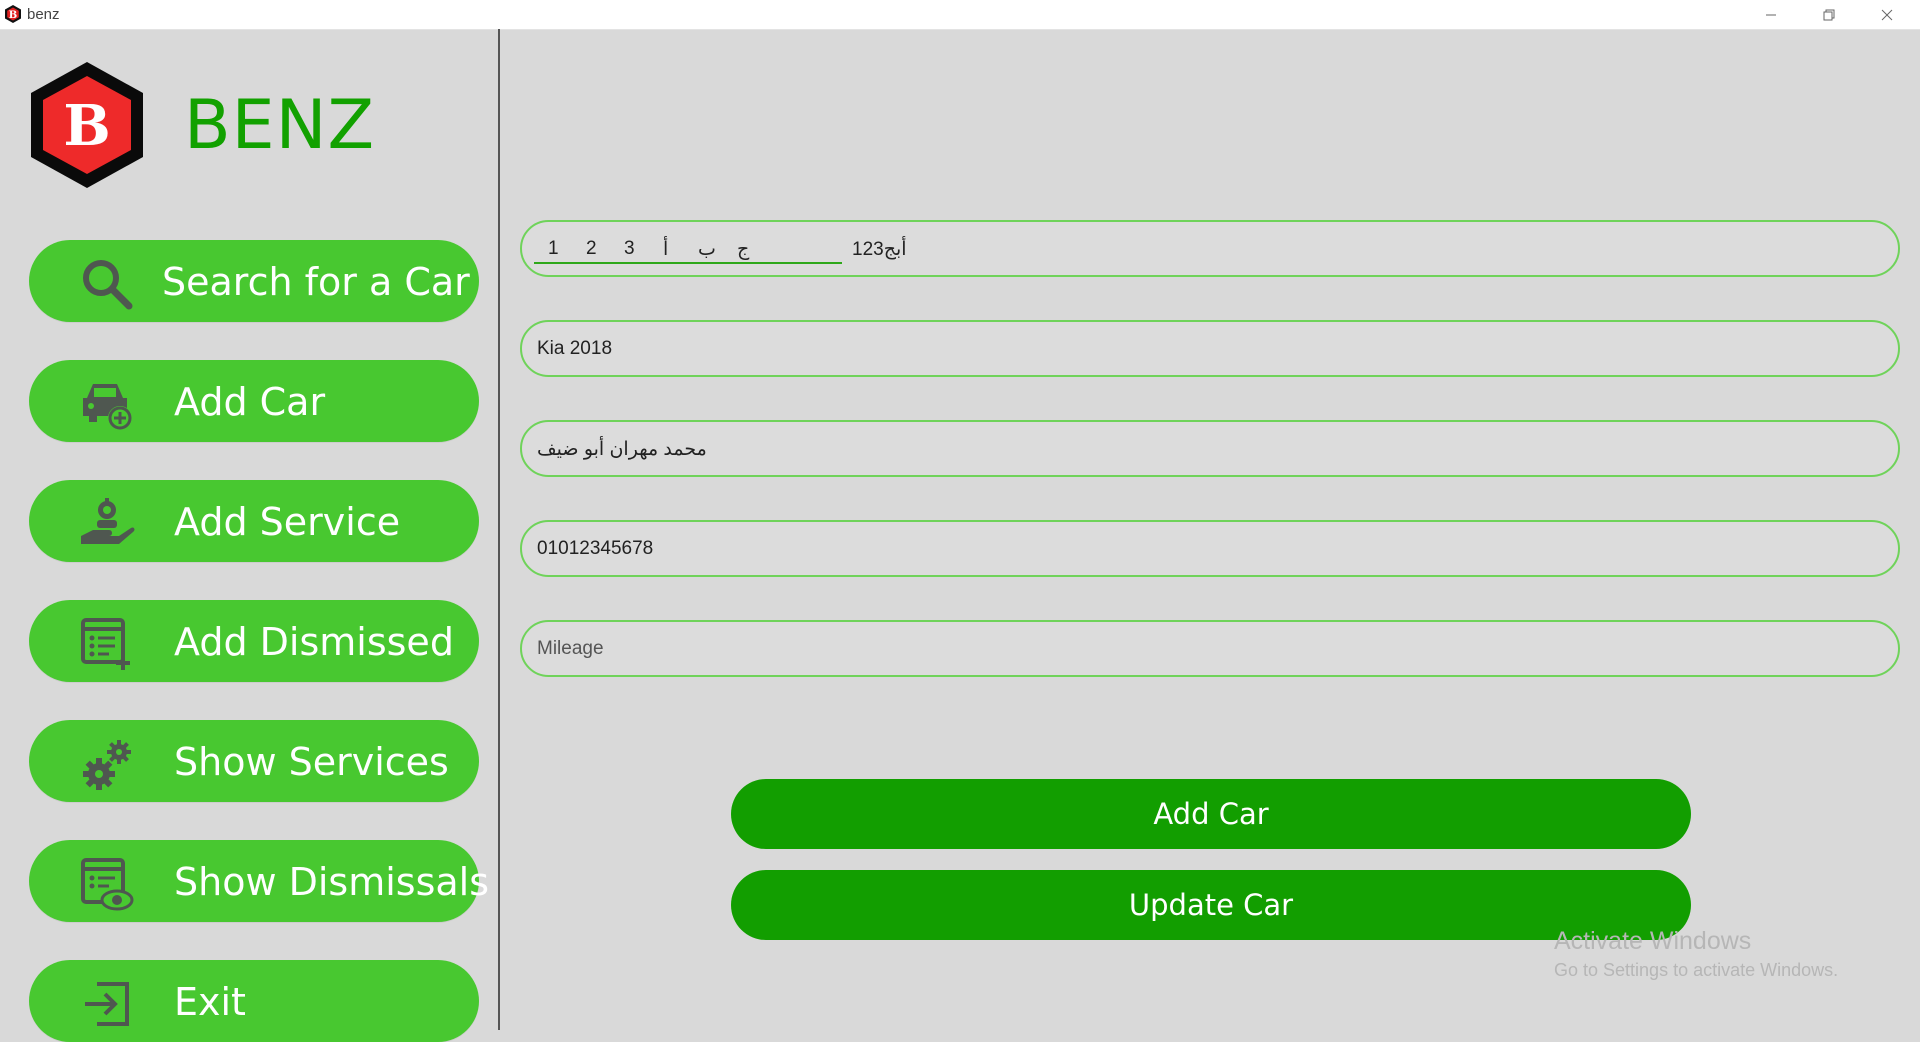 The image size is (1920, 1042). What do you see at coordinates (314, 642) in the screenshot?
I see `sidebar-item-label: Add Dismissed` at bounding box center [314, 642].